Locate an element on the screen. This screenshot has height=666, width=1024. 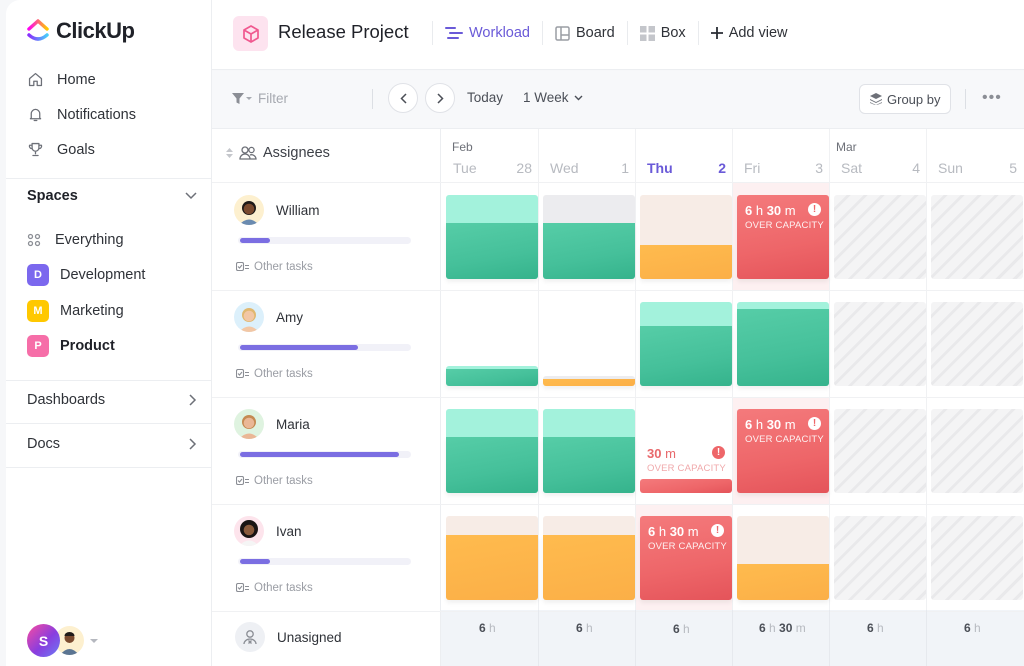
more-options-button: ••• is located at coordinates (992, 98).